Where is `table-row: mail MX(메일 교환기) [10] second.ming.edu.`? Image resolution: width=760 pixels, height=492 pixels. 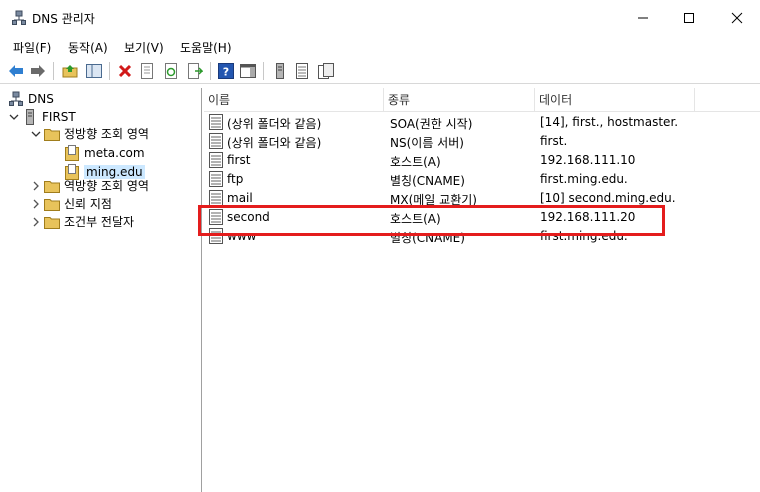
table-row: mail MX(메일 교환기) [10] second.ming.edu. is located at coordinates (482, 198).